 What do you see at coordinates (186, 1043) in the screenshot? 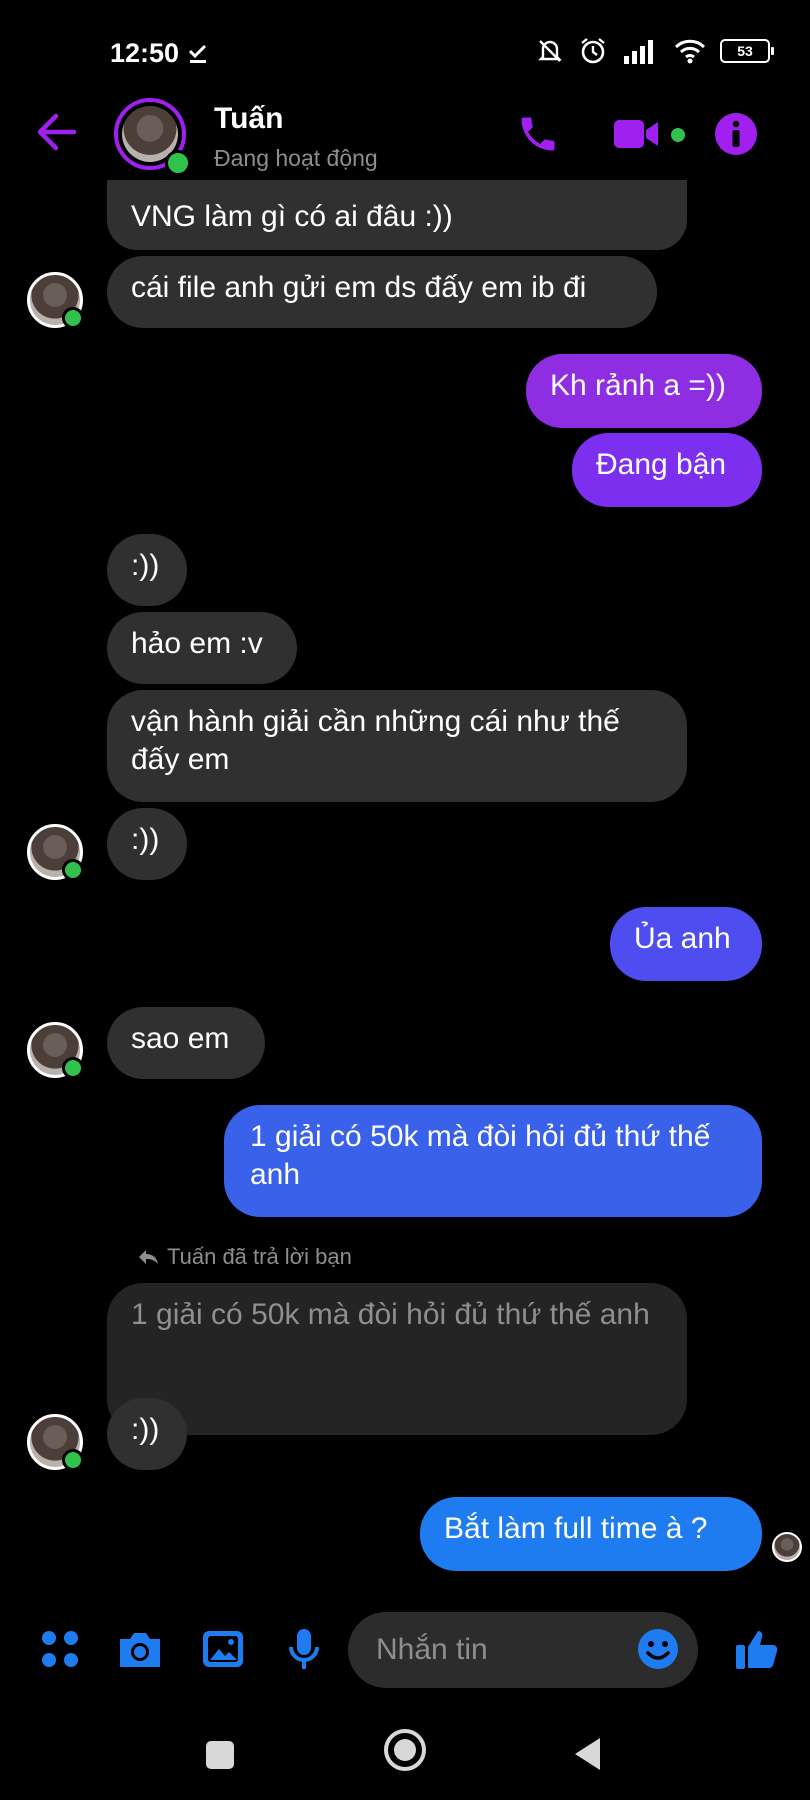
I see `message-incoming: sao em` at bounding box center [186, 1043].